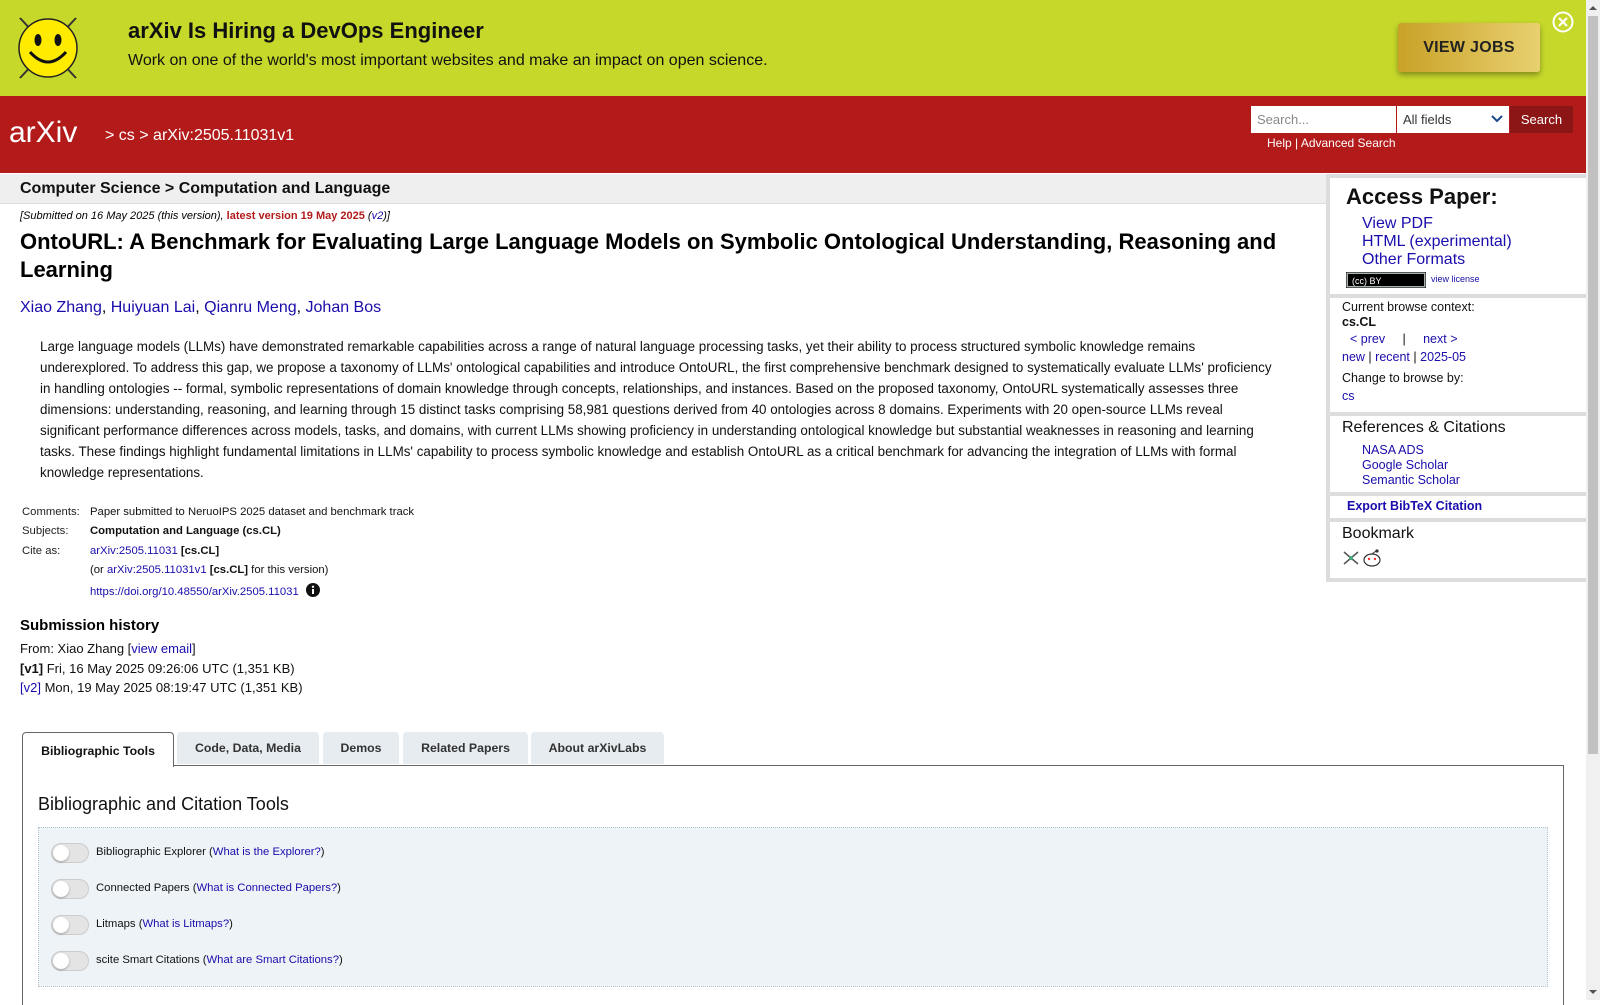 The image size is (1600, 1005). Describe the element at coordinates (1414, 506) in the screenshot. I see `export-bibtex-link: Export BibTeX Citation` at that location.